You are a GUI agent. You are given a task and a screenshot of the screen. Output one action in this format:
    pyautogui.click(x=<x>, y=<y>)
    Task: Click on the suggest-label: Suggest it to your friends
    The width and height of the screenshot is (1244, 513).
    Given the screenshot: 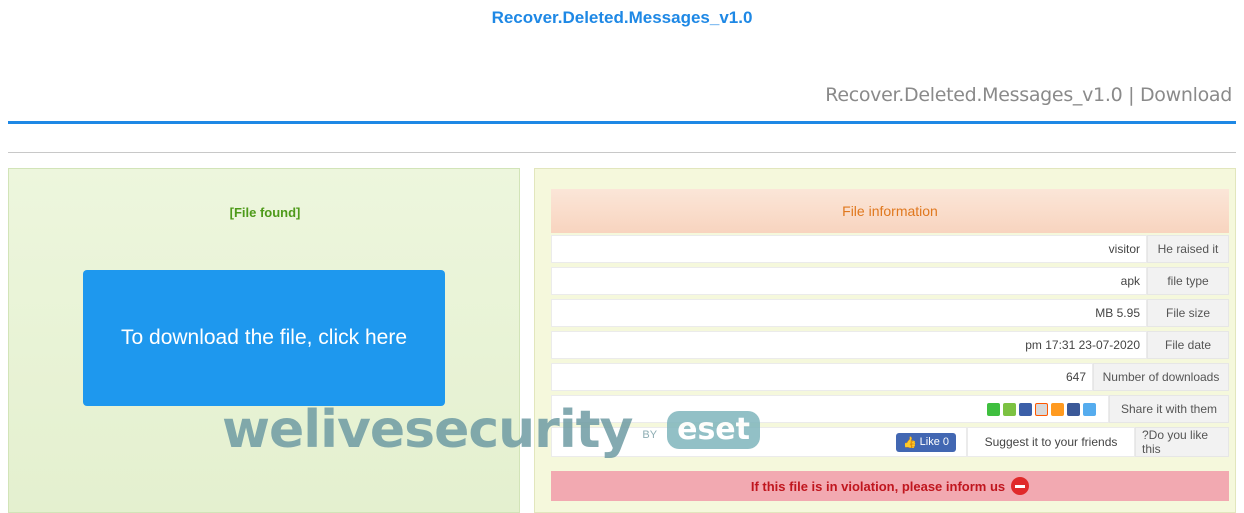 What is the action you would take?
    pyautogui.click(x=1051, y=442)
    